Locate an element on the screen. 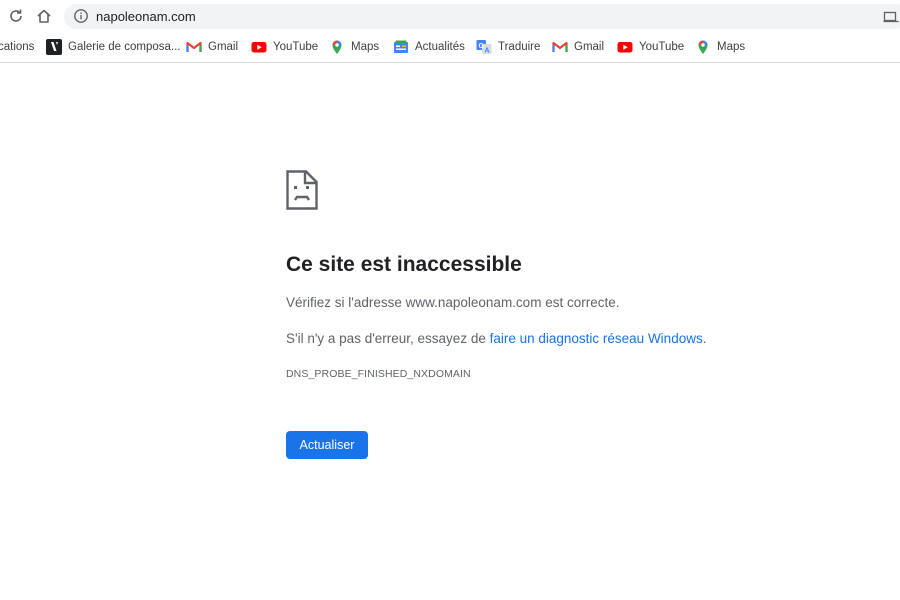 The image size is (900, 600). bookmark-youtube-2: YouTube is located at coordinates (650, 47).